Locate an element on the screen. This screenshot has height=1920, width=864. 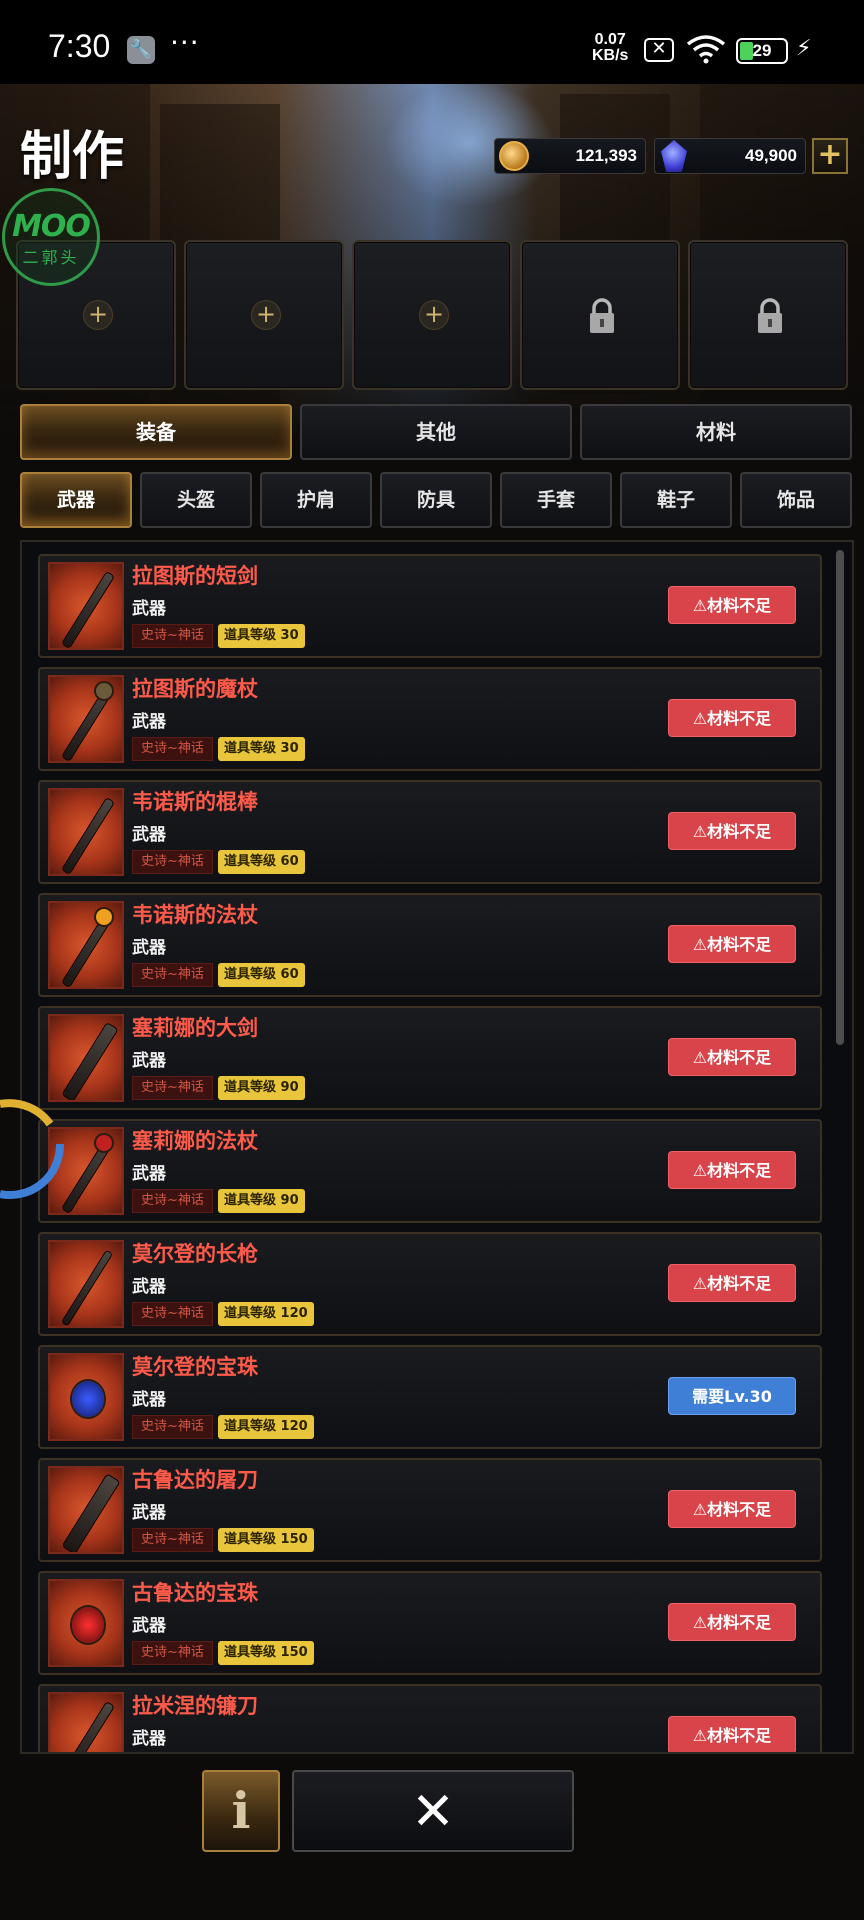
status-time: 7:30 is located at coordinates (79, 46).